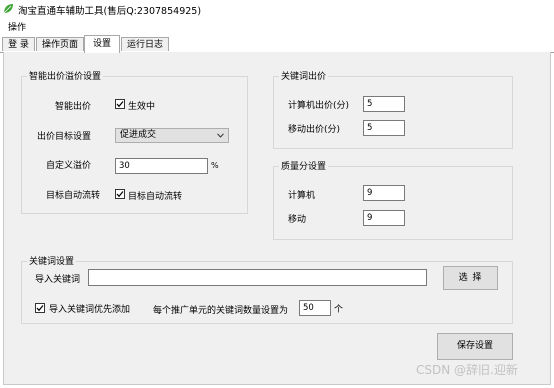  Describe the element at coordinates (73, 196) in the screenshot. I see `auto-flow-label: 目标自动流转` at that location.